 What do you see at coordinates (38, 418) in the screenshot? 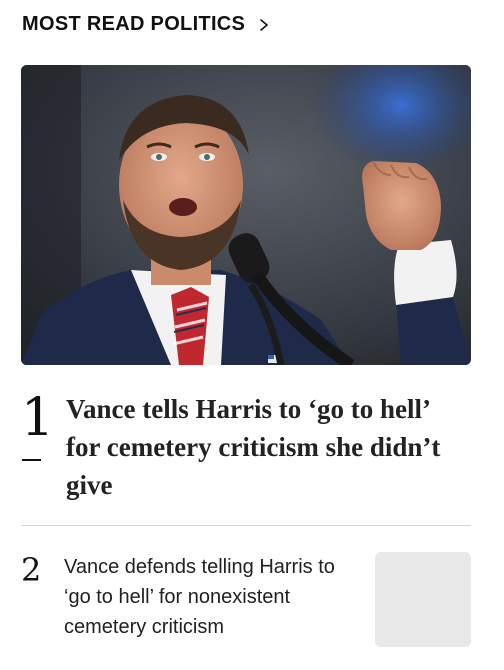
I see `rank-number-value: 1` at bounding box center [38, 418].